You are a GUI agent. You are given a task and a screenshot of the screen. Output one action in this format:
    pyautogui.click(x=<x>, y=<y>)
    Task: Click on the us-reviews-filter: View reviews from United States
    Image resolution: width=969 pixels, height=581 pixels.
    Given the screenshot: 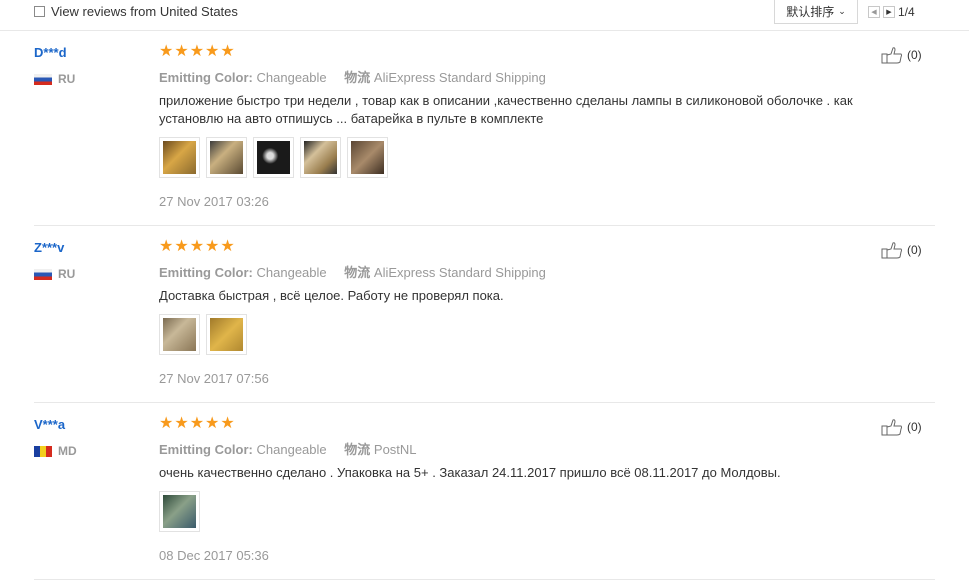 What is the action you would take?
    pyautogui.click(x=136, y=11)
    